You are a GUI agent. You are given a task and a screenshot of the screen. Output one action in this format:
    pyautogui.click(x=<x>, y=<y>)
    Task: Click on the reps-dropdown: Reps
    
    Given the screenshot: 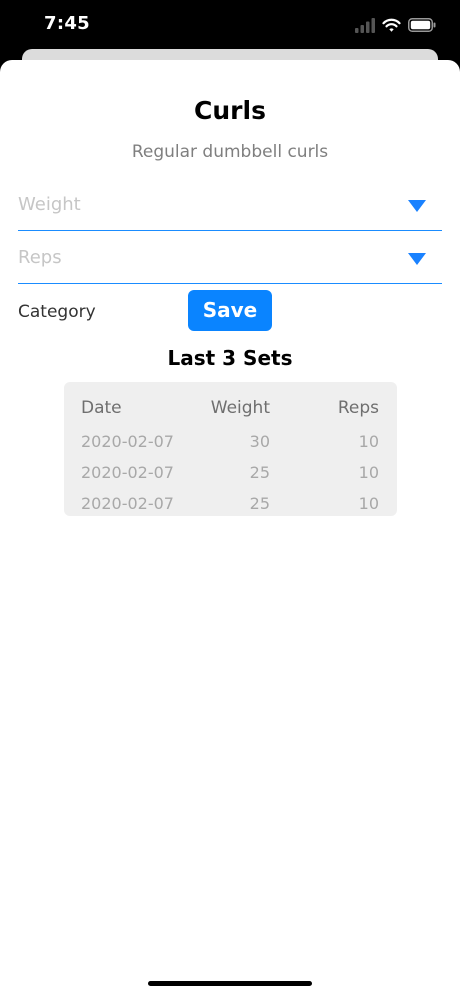 What is the action you would take?
    pyautogui.click(x=230, y=263)
    